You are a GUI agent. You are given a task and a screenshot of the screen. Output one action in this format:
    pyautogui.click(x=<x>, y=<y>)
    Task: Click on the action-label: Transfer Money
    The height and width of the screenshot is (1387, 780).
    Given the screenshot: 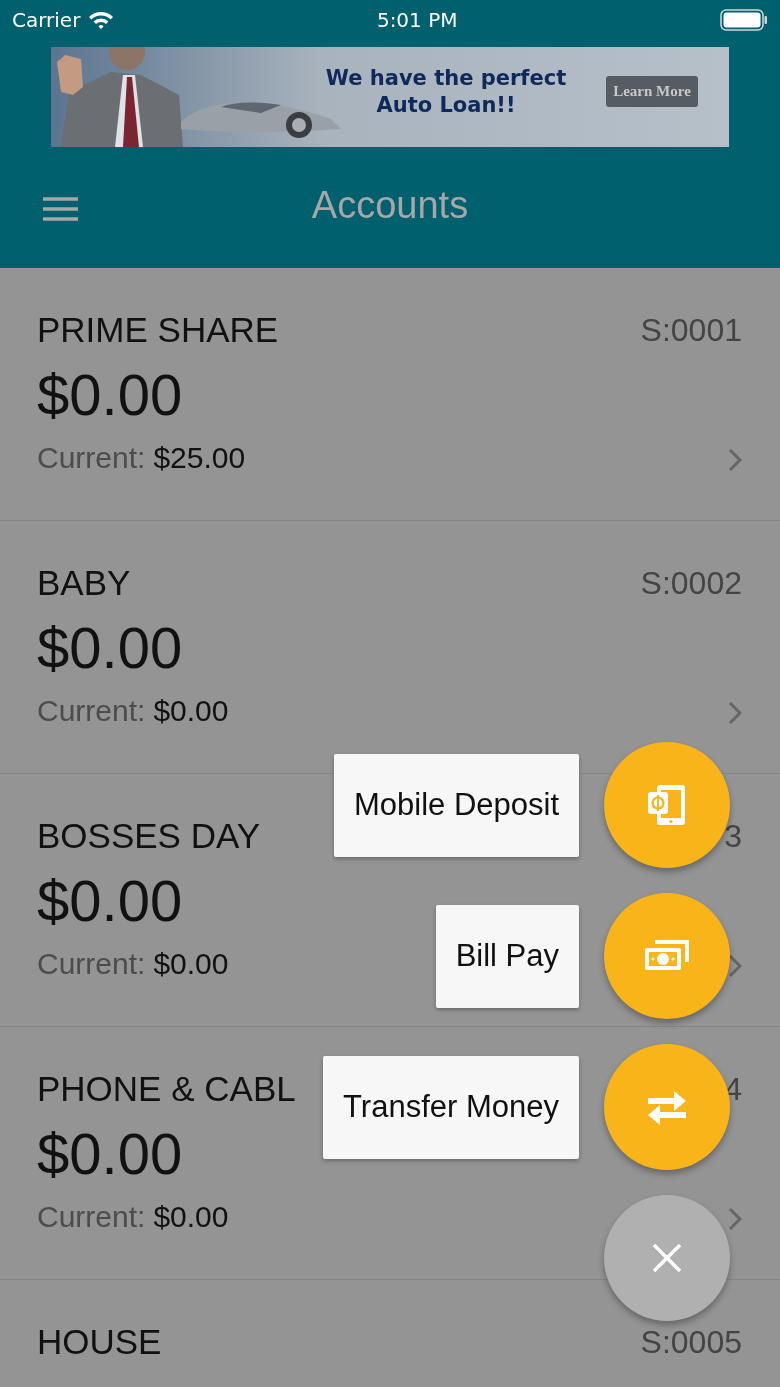 What is the action you would take?
    pyautogui.click(x=451, y=1107)
    